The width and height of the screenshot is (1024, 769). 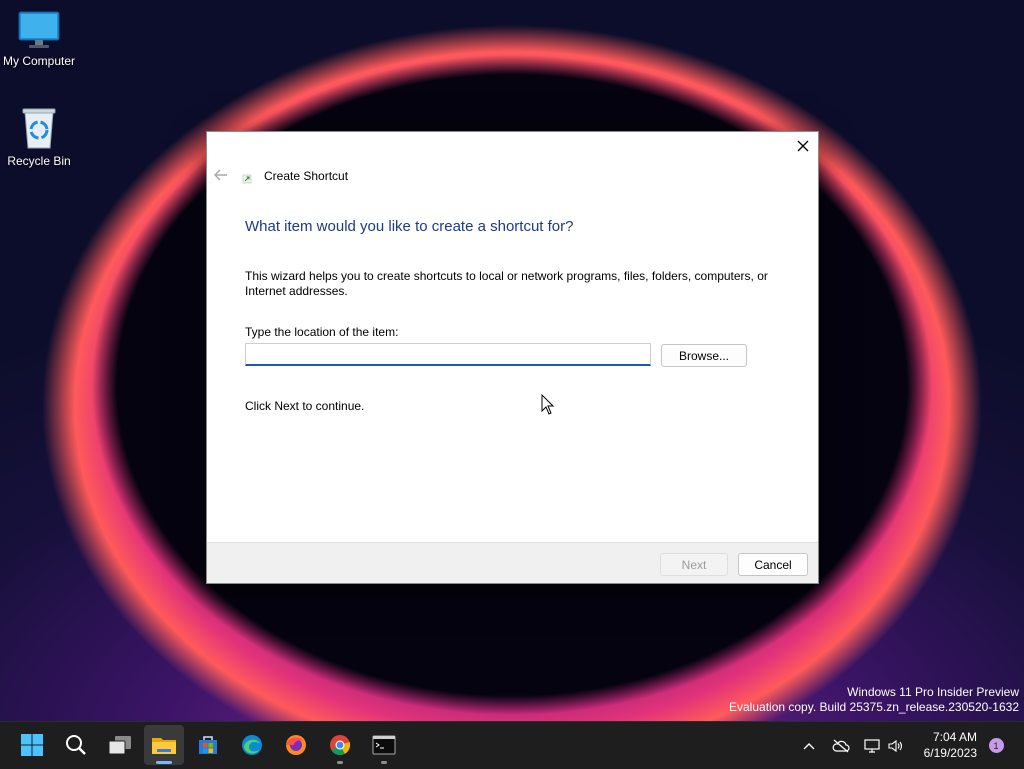 I want to click on terminal-icon, so click(x=384, y=745).